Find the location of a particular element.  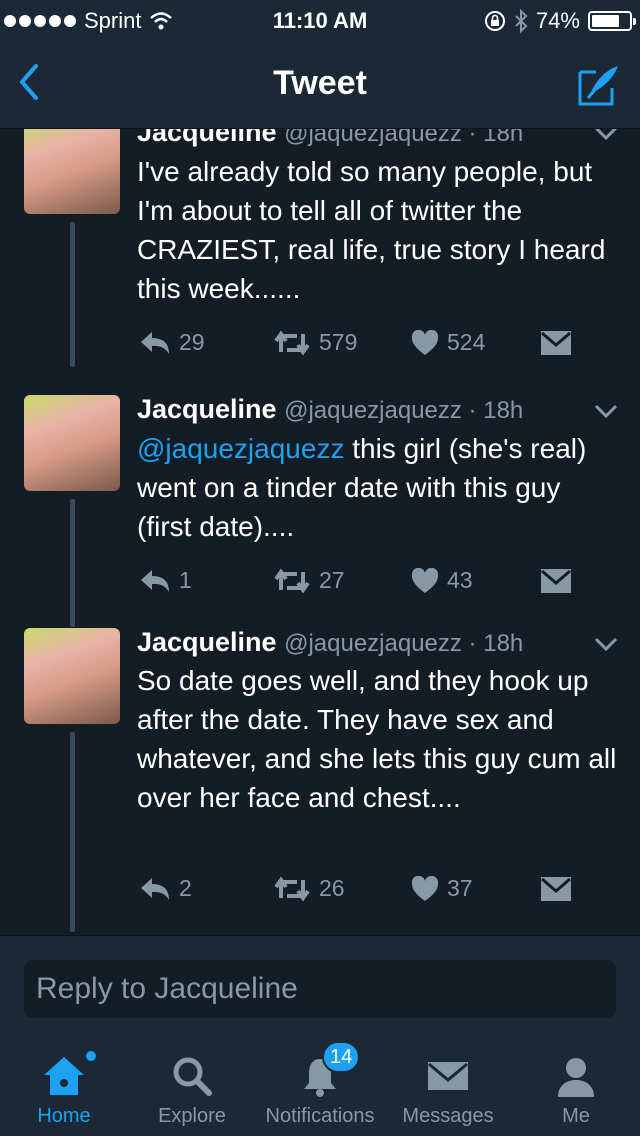

tab-messages: Messages is located at coordinates (448, 1087).